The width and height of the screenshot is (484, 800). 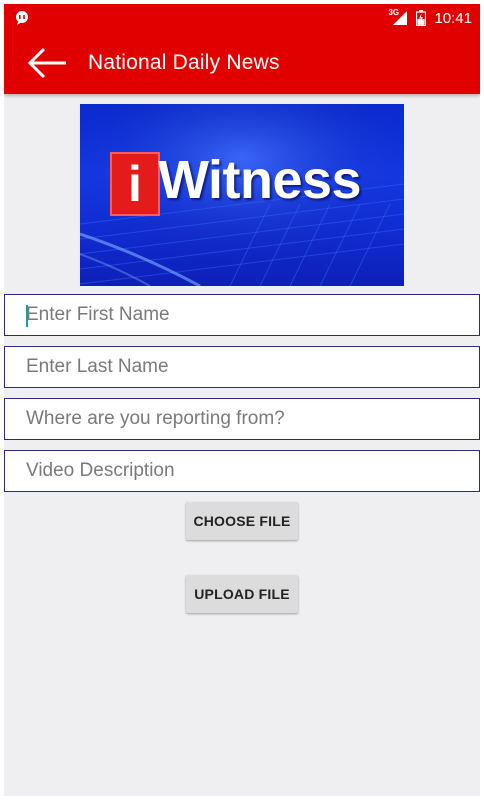 I want to click on arrow-left-icon, so click(x=48, y=63).